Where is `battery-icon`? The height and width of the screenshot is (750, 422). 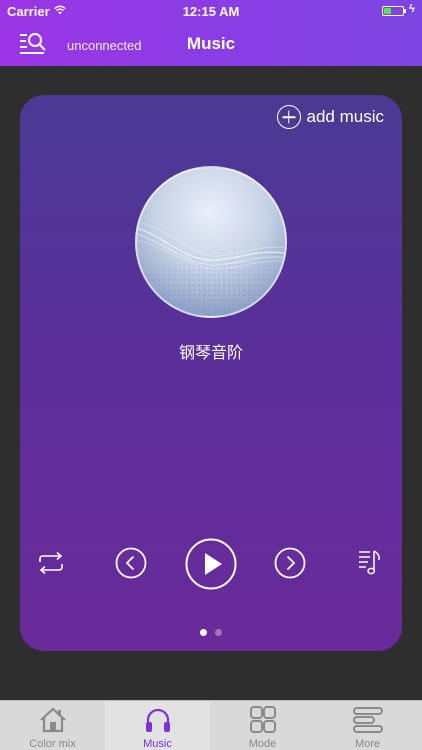 battery-icon is located at coordinates (394, 11).